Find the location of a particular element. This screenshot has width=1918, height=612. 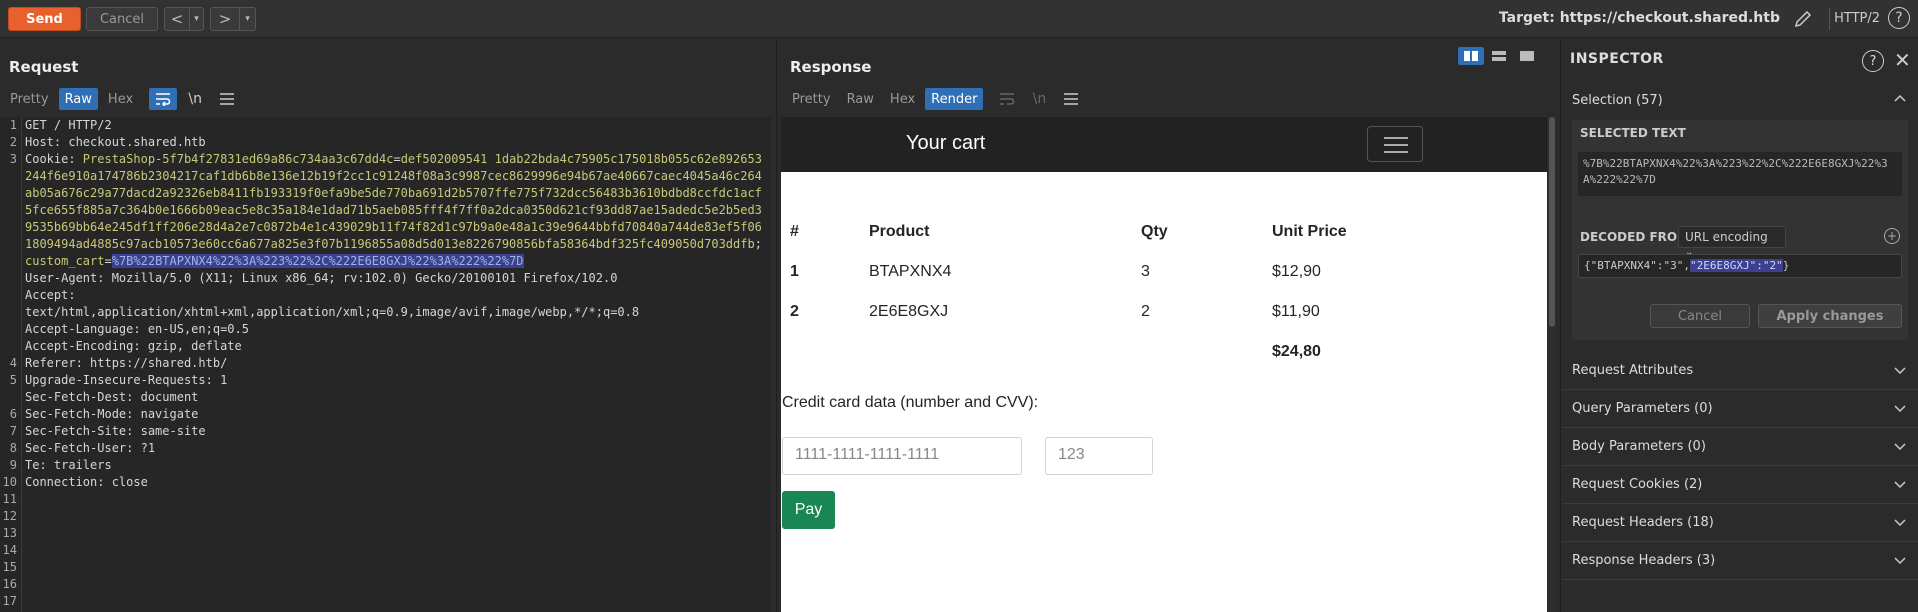

request-title: Request is located at coordinates (44, 67).